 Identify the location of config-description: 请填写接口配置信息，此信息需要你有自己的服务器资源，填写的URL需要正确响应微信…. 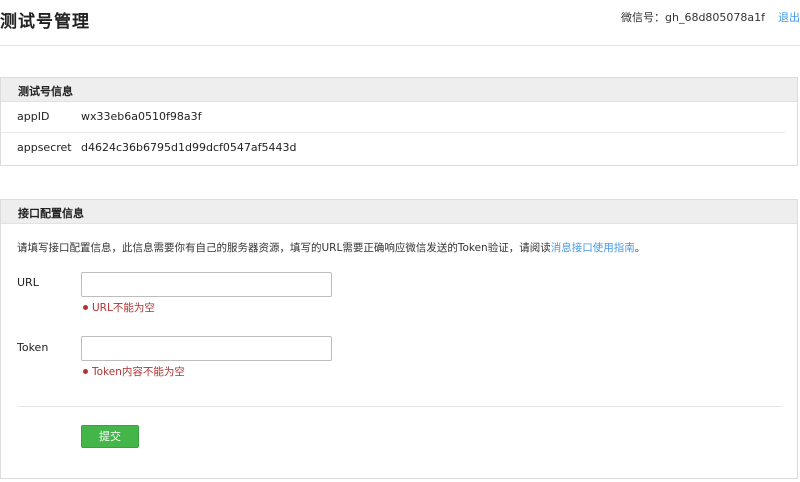
(331, 247).